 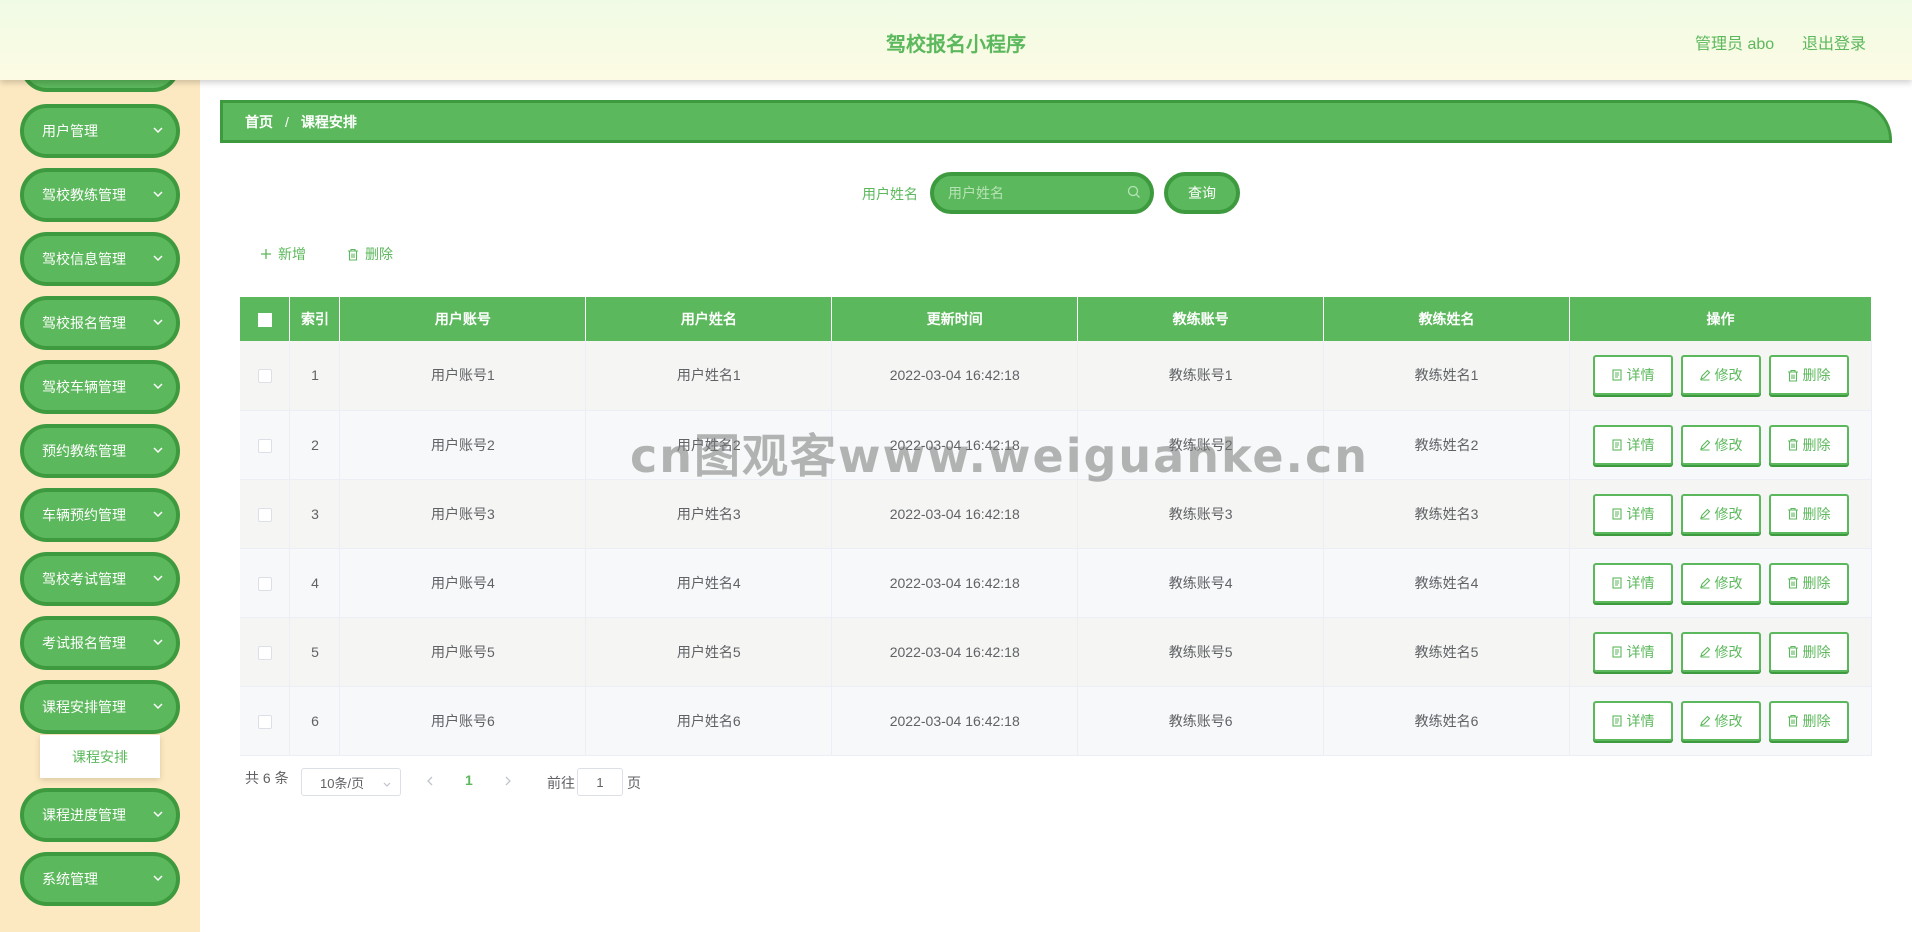 I want to click on pagination-total: 共 6 条, so click(x=267, y=778).